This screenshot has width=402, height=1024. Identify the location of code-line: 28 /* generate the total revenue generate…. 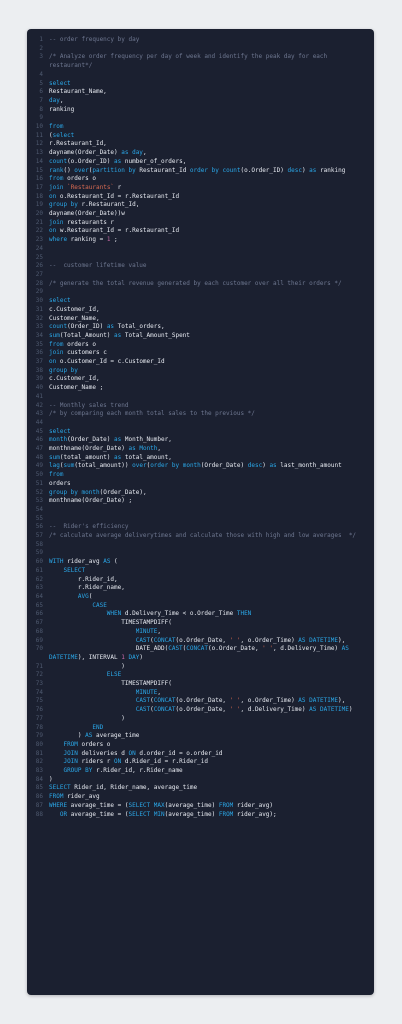
(200, 284).